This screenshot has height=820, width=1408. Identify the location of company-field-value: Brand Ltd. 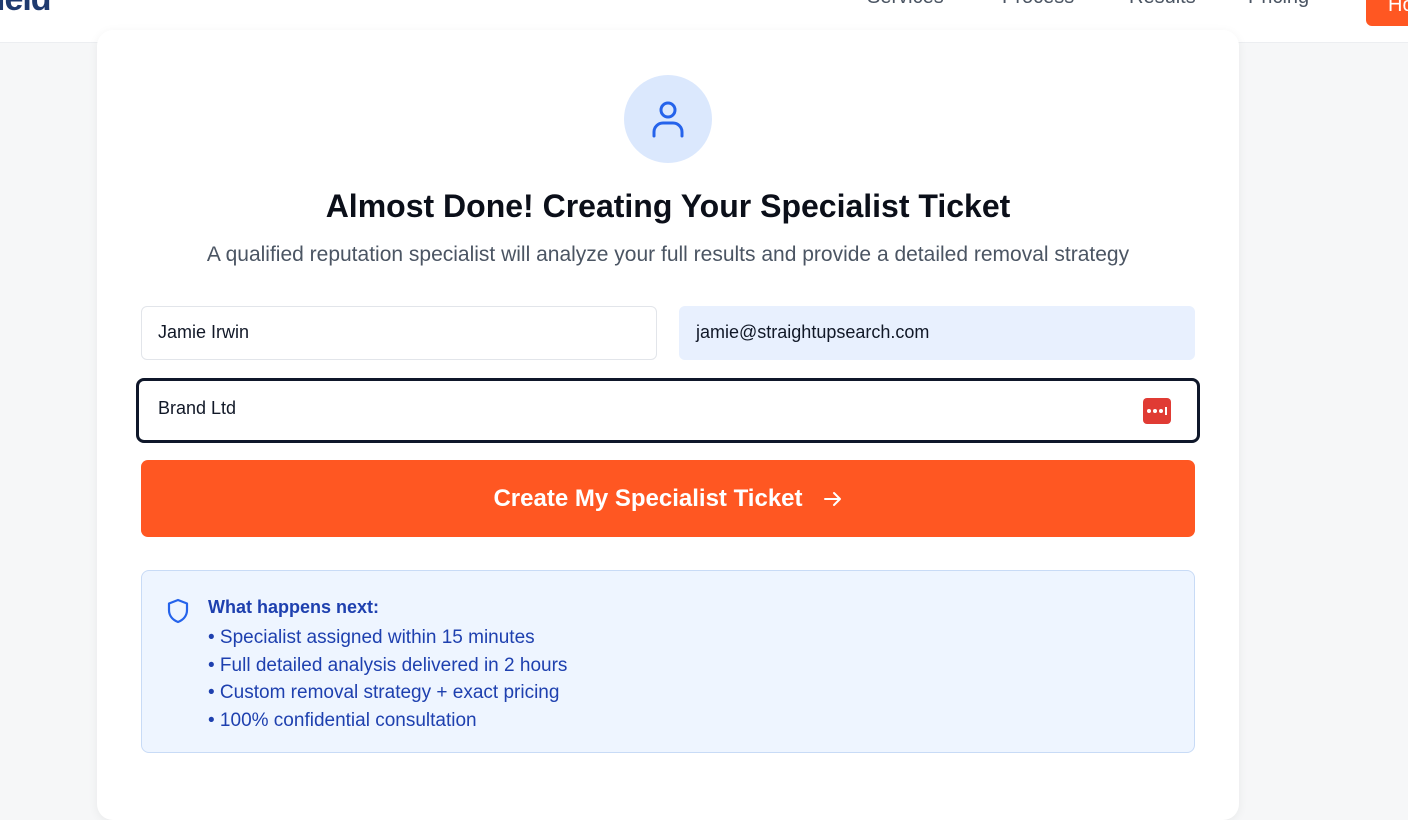
(197, 408).